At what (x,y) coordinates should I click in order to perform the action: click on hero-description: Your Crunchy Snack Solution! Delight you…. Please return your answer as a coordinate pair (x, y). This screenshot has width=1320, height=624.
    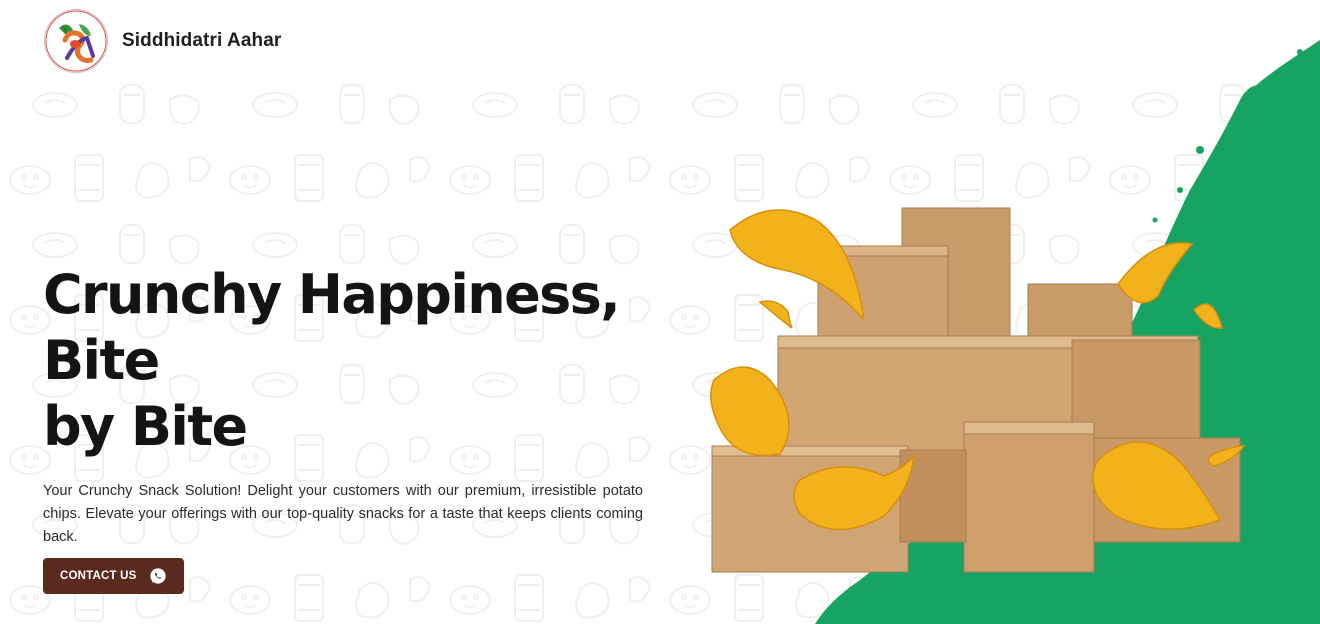
    Looking at the image, I should click on (343, 514).